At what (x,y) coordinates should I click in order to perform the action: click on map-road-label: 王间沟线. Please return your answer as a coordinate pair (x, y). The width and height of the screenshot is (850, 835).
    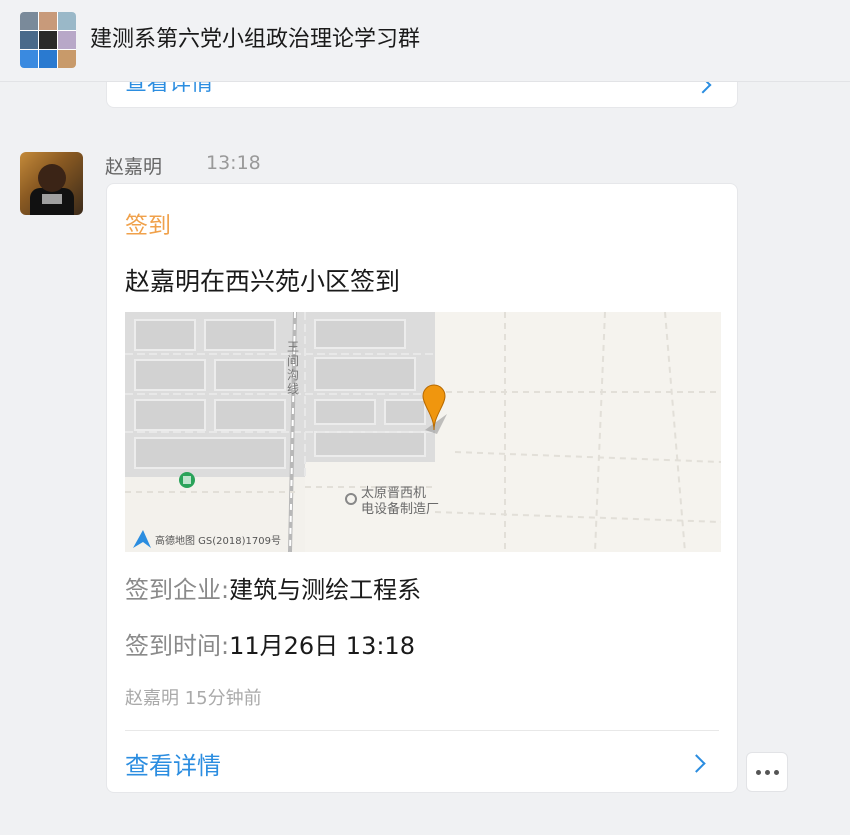
    Looking at the image, I should click on (293, 368).